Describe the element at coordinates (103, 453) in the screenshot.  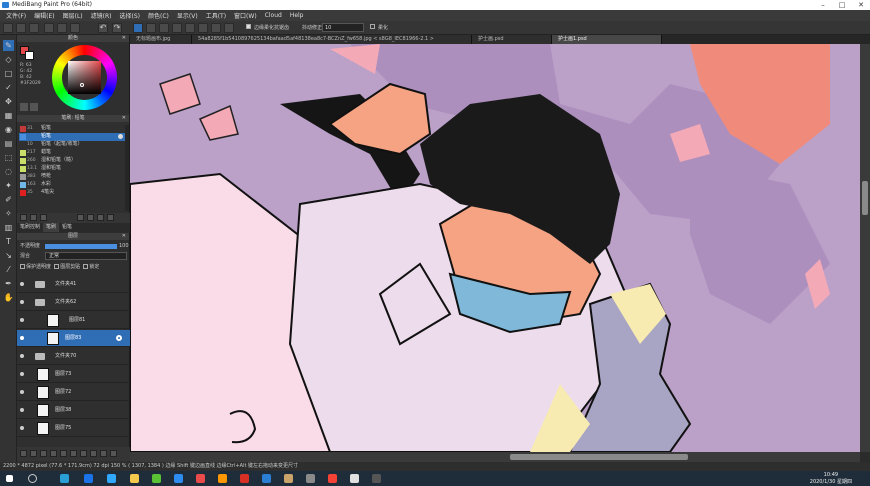
I see `layer-cloud-icon` at that location.